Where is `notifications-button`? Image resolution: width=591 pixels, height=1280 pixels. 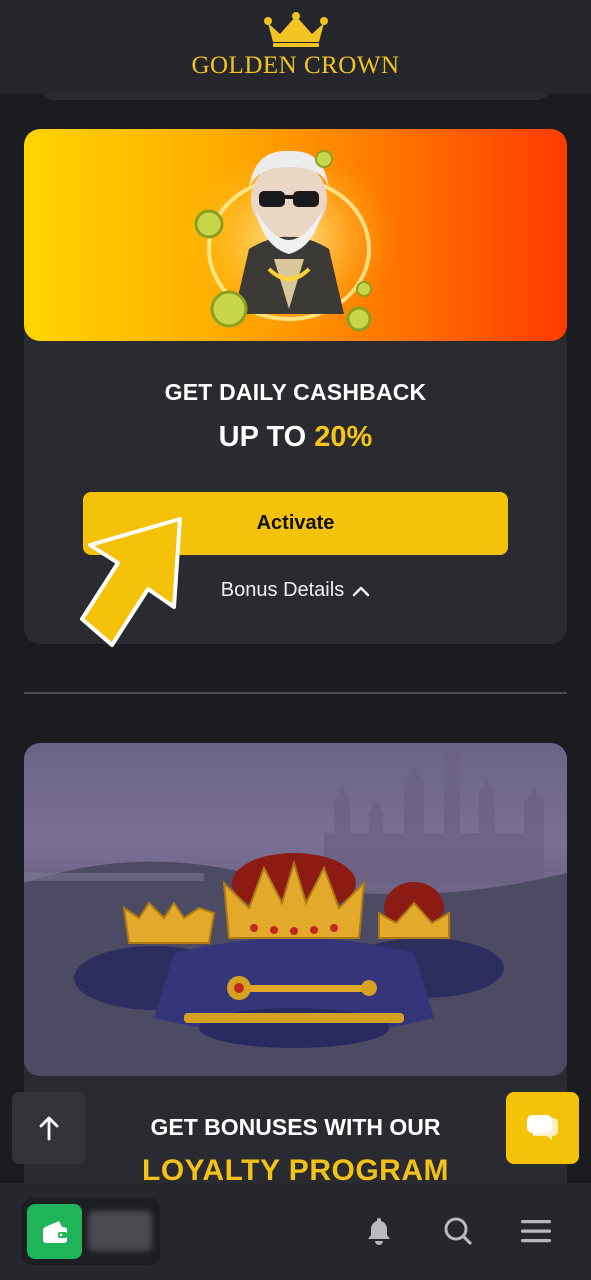 notifications-button is located at coordinates (379, 1231).